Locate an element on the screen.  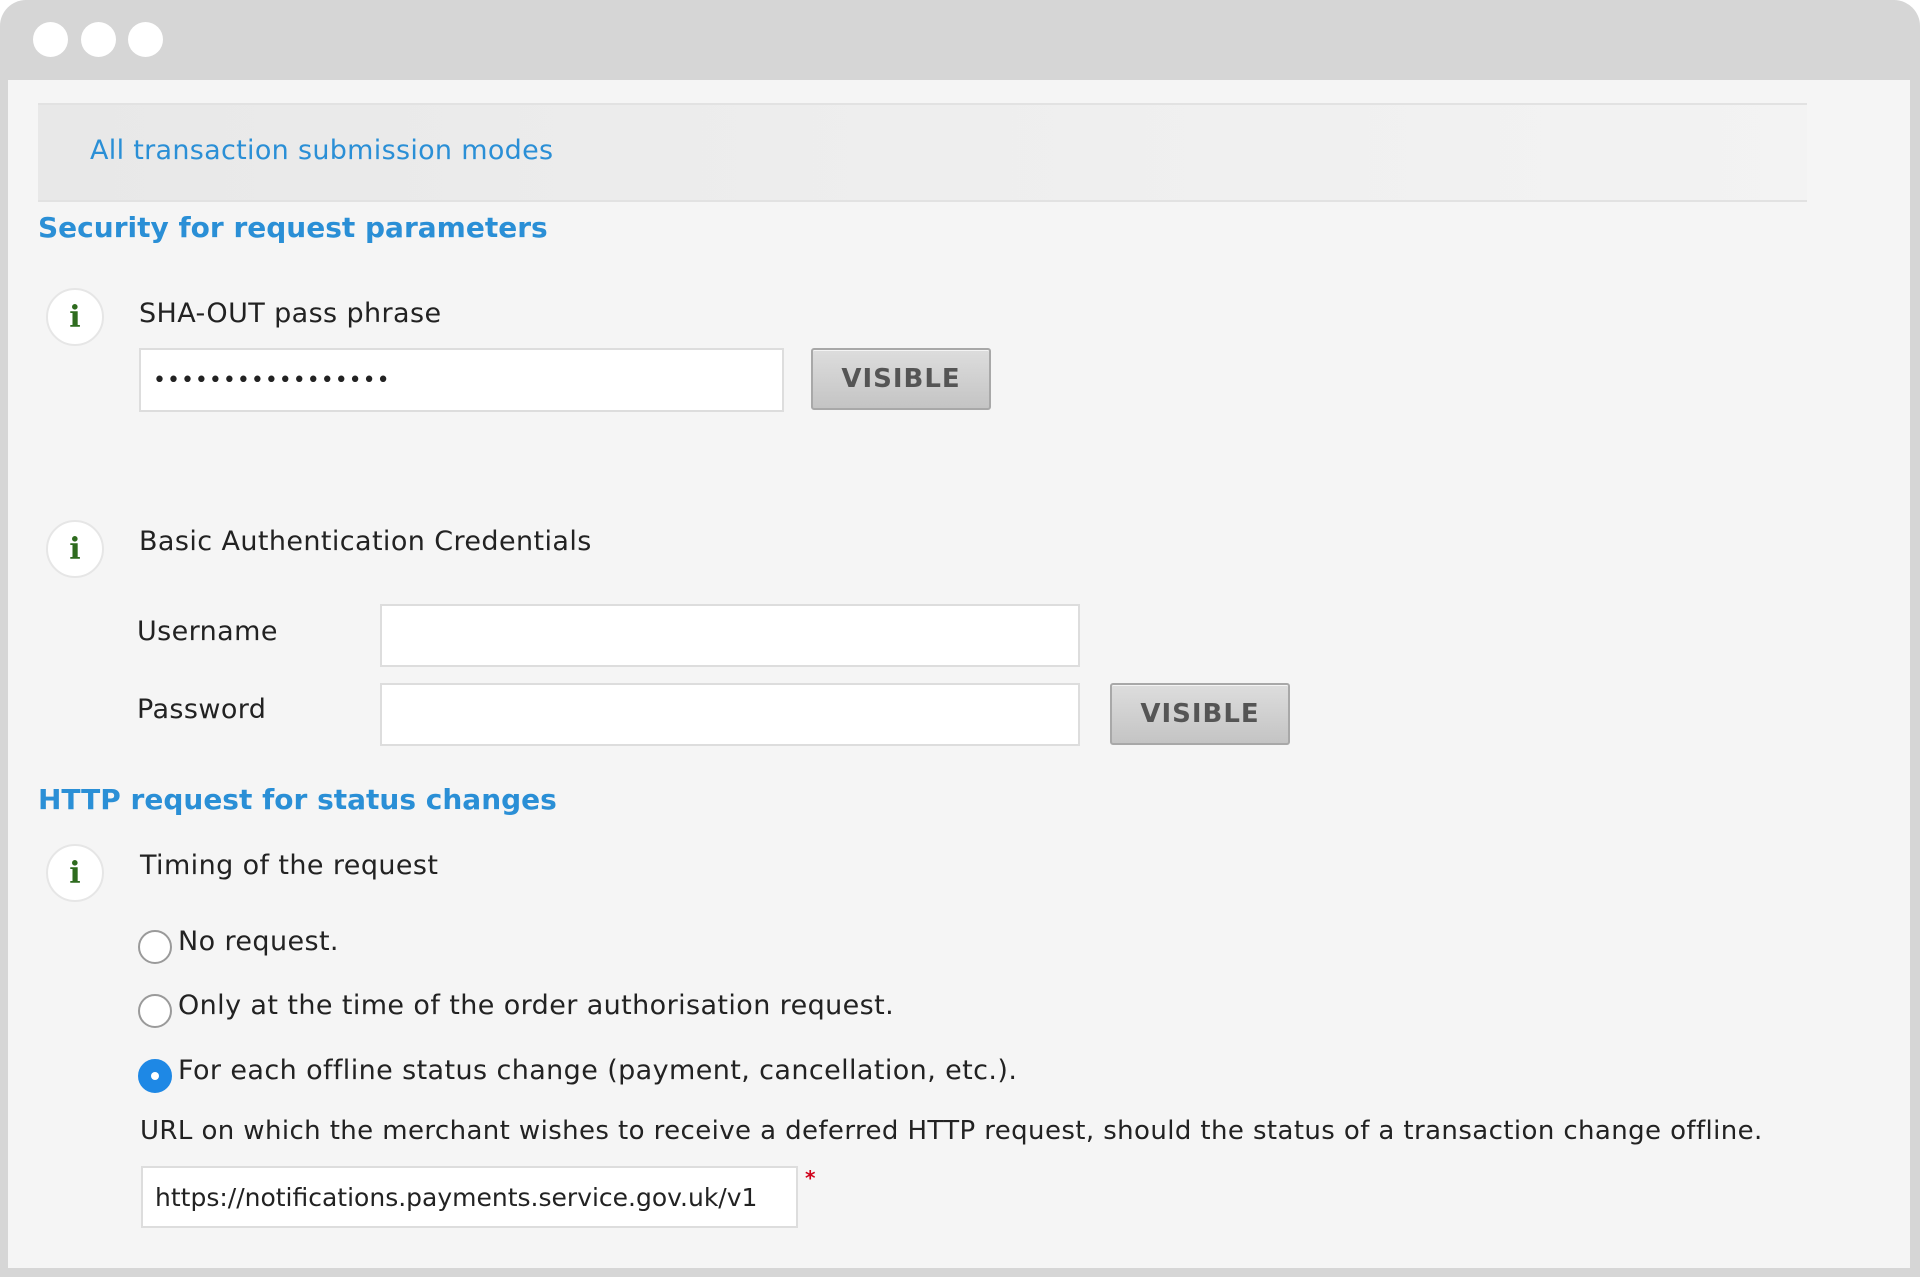
all-transaction-modes-link: All transaction submission modes is located at coordinates (321, 150).